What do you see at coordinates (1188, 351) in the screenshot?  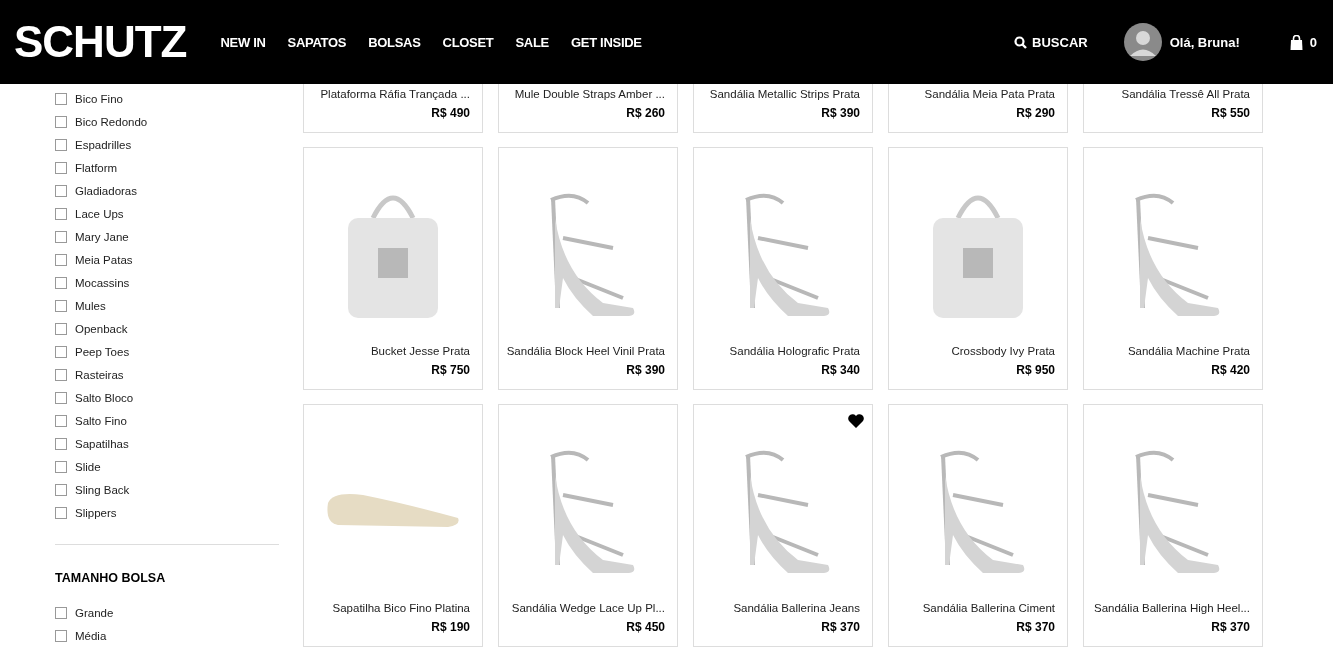 I see `product-name: Sandália Machine Prata` at bounding box center [1188, 351].